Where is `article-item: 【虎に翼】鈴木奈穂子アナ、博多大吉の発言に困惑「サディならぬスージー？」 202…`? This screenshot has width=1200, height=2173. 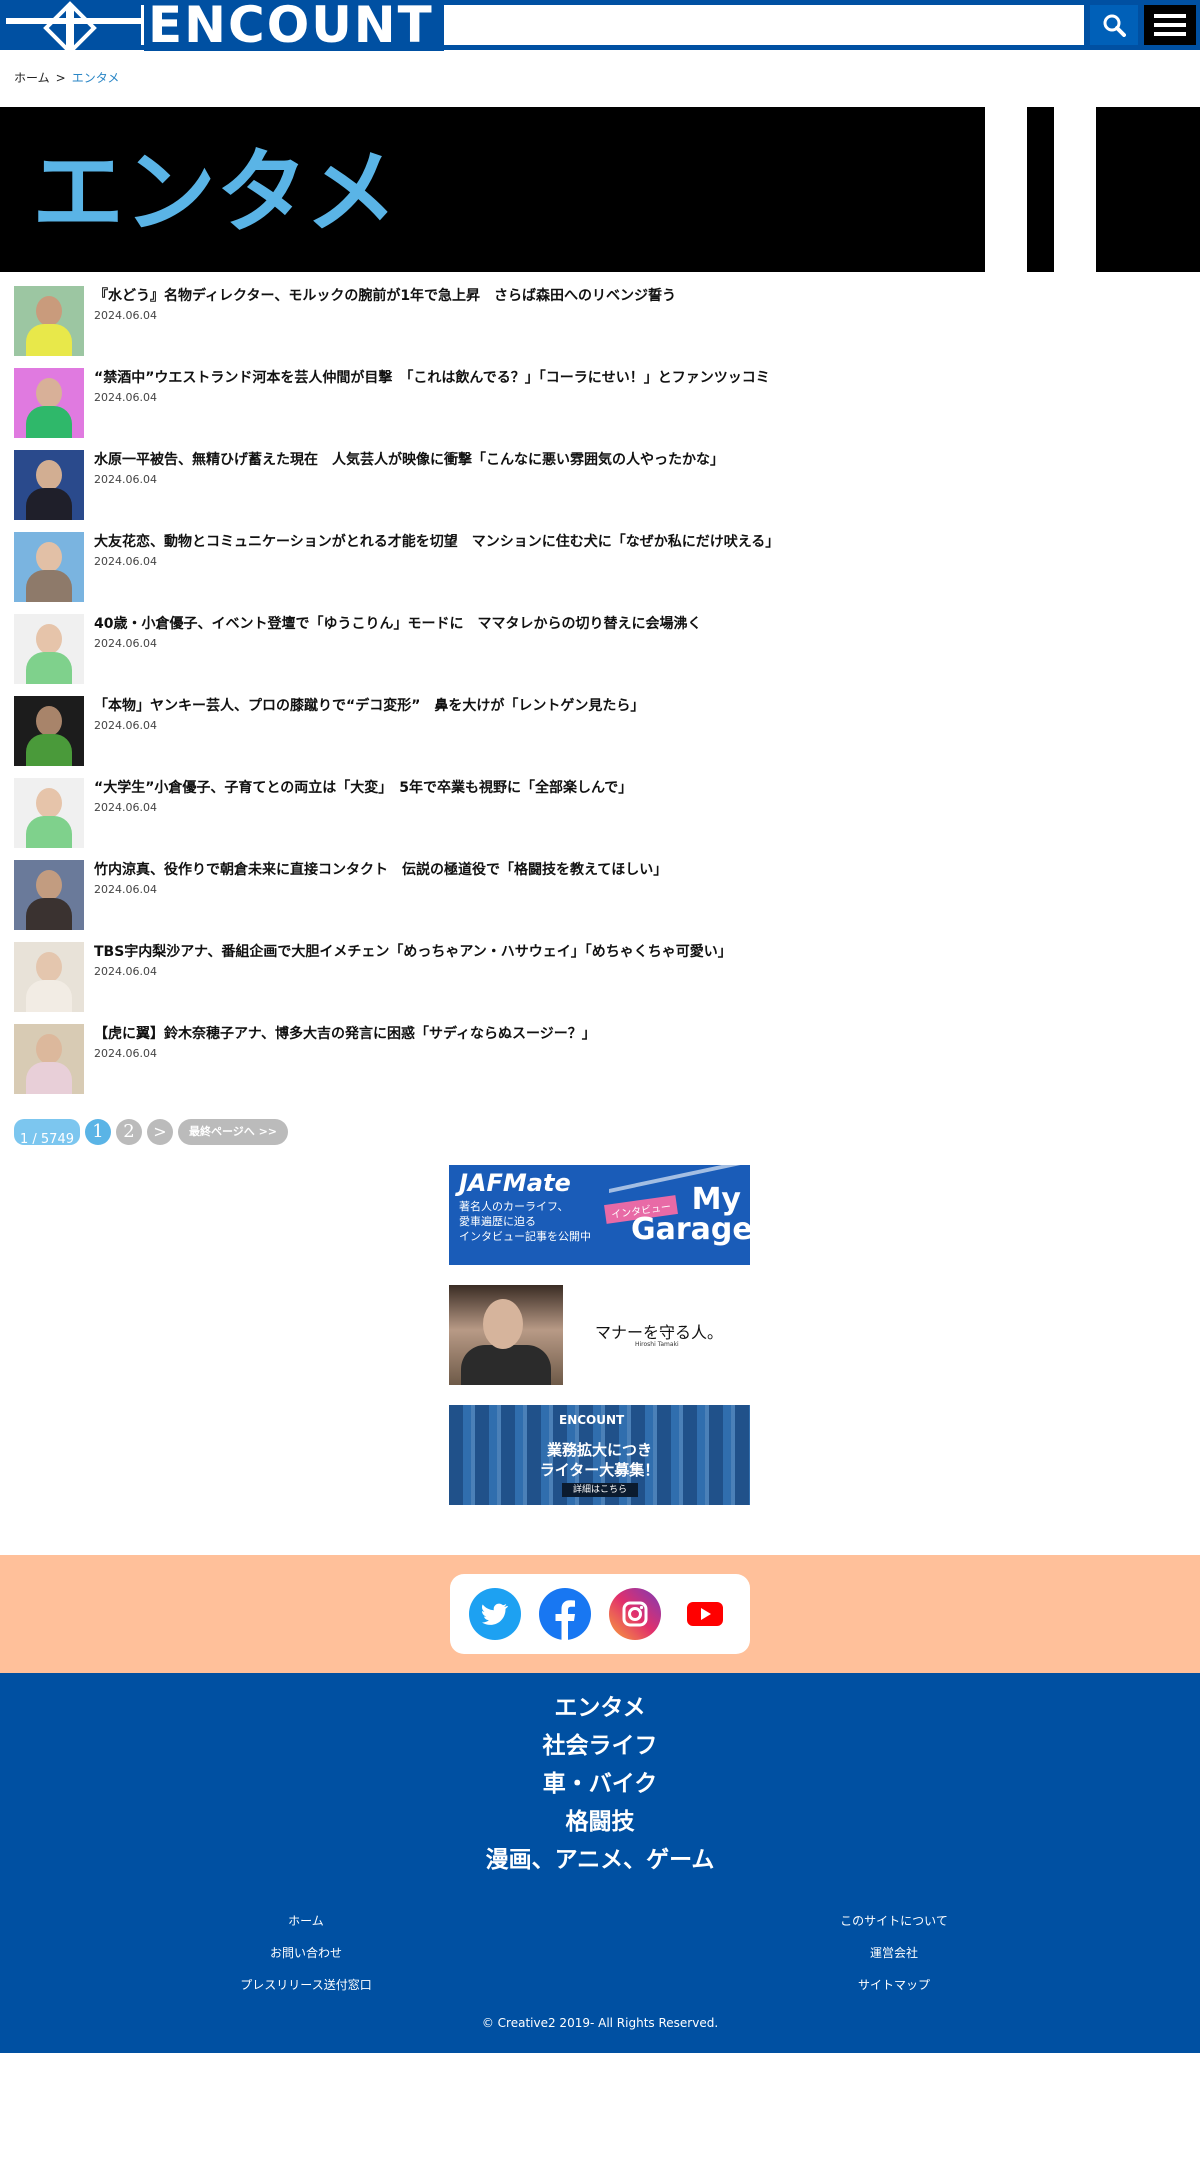 article-item: 【虎に翼】鈴木奈穂子アナ、博多大吉の発言に困惑「サディならぬスージー？」 202… is located at coordinates (599, 1065).